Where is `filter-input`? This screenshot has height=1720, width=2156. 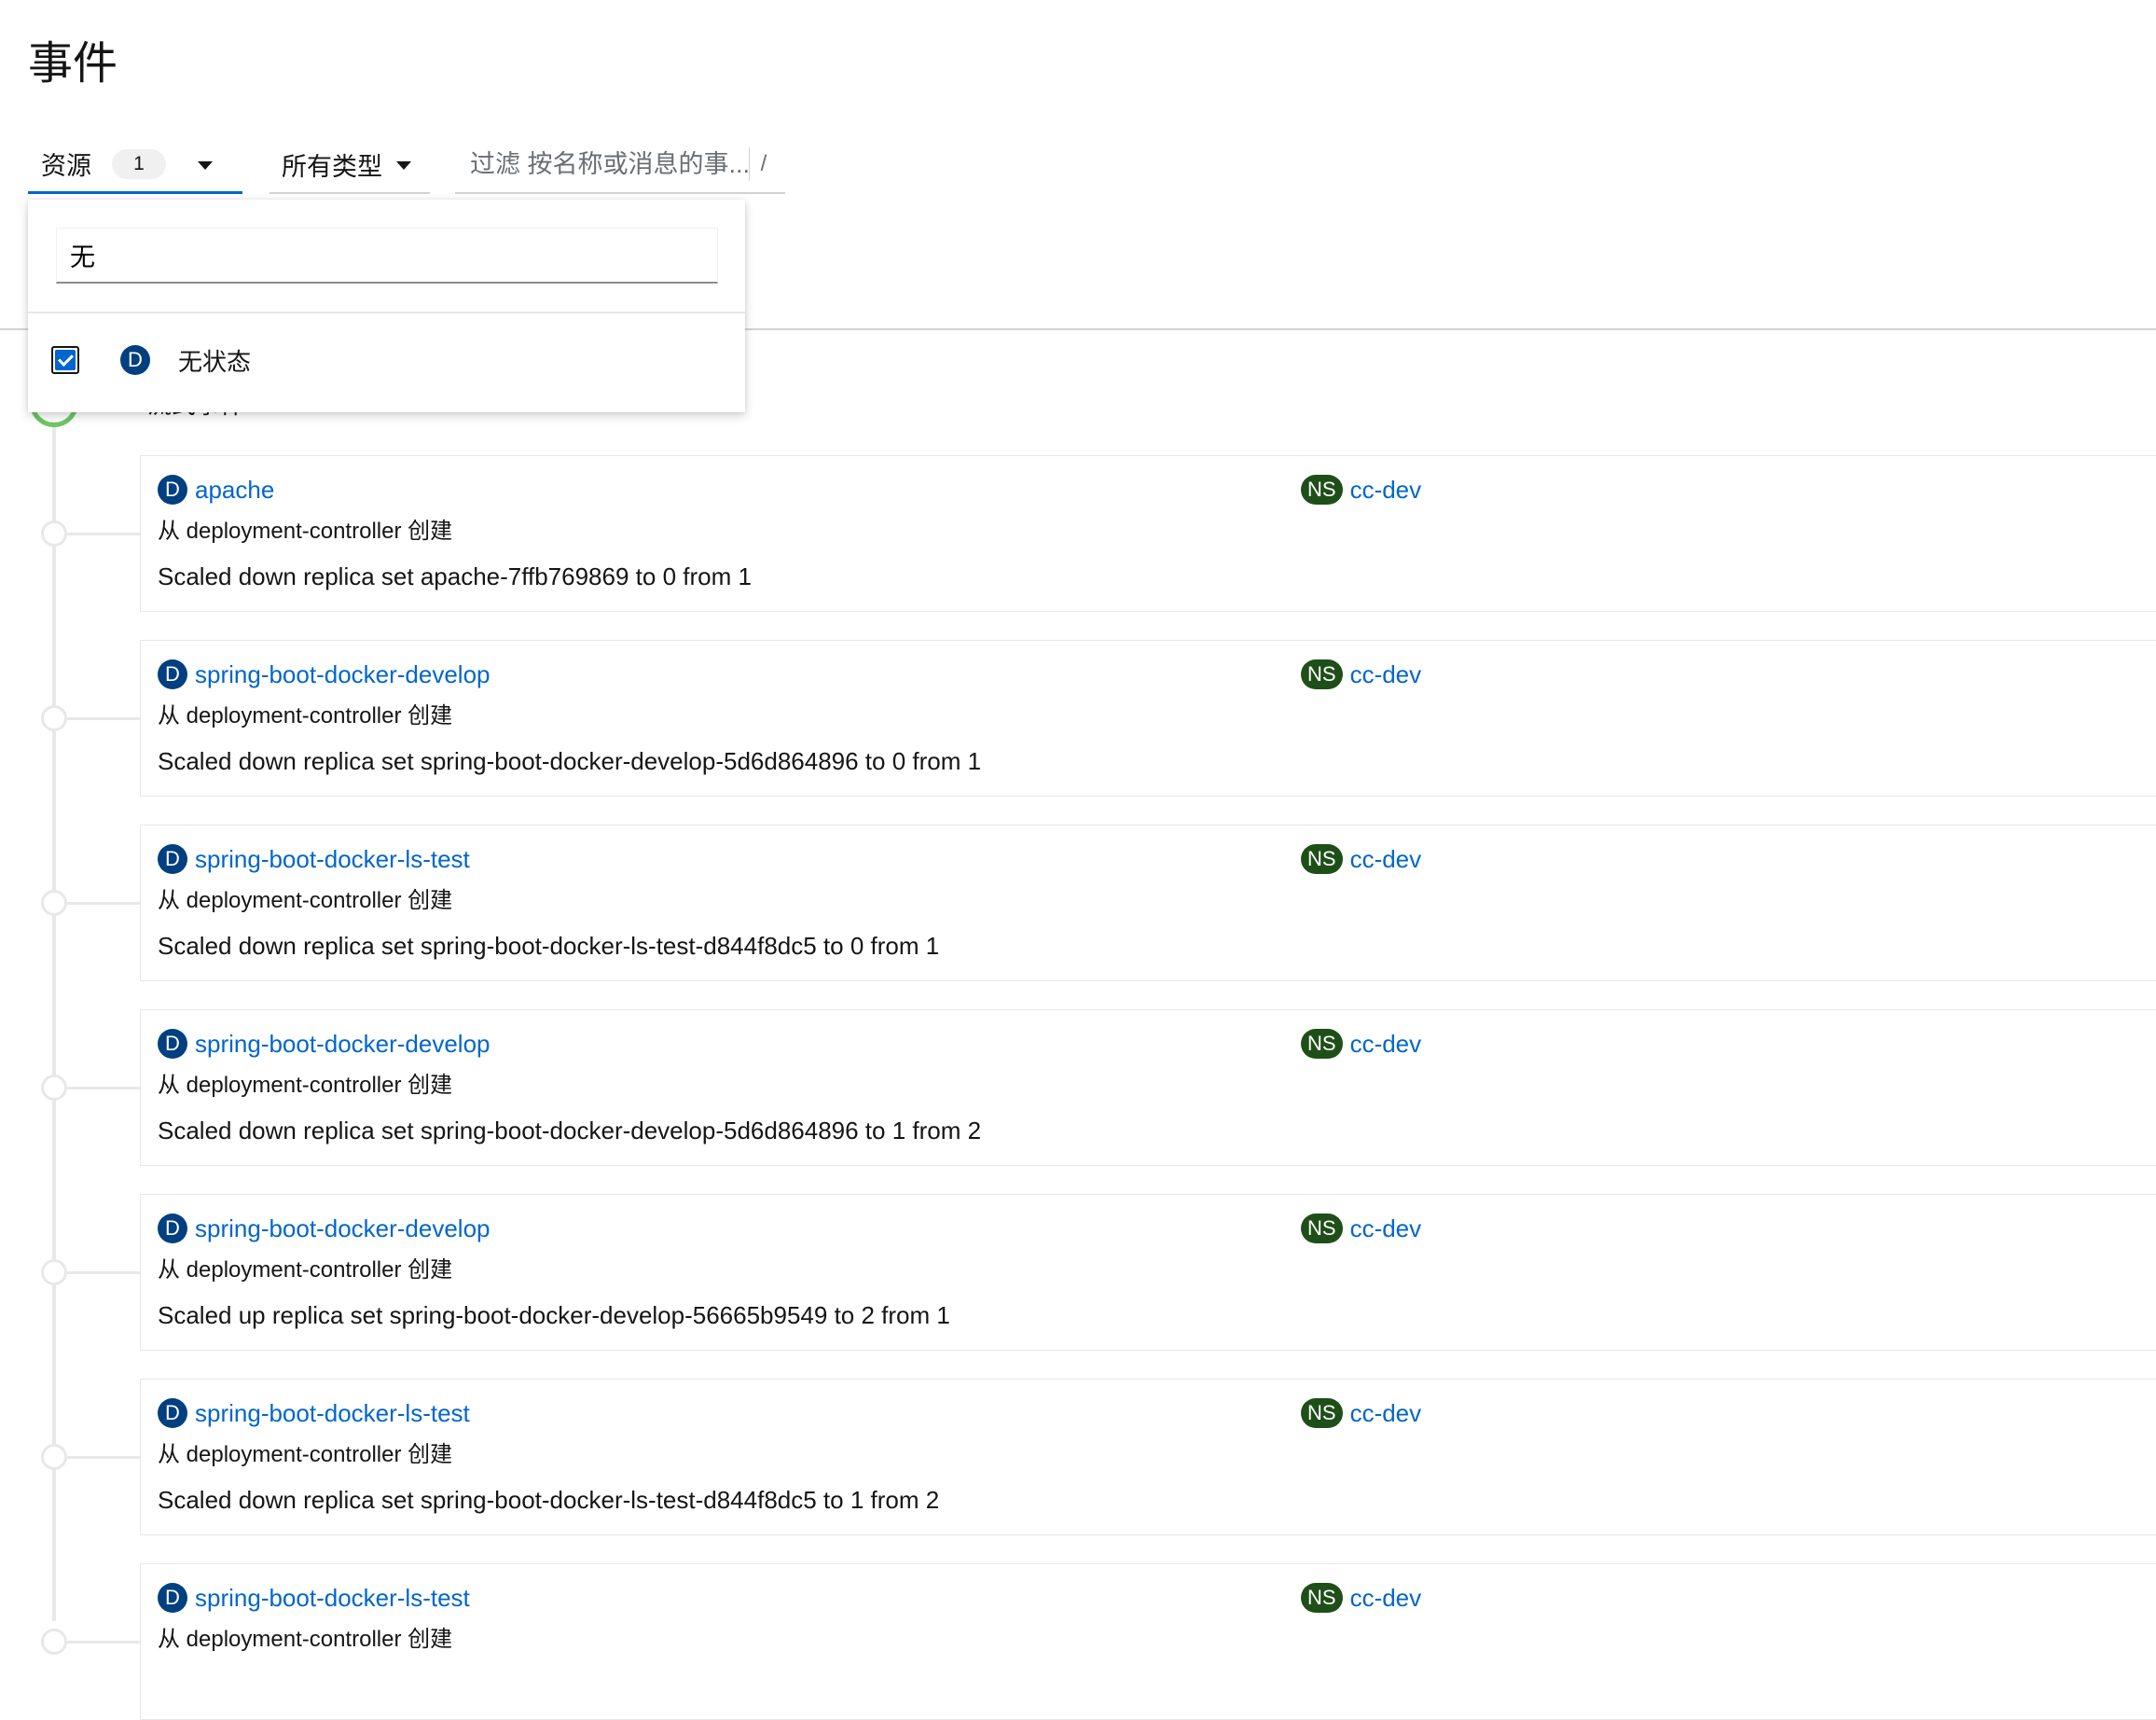
filter-input is located at coordinates (610, 164).